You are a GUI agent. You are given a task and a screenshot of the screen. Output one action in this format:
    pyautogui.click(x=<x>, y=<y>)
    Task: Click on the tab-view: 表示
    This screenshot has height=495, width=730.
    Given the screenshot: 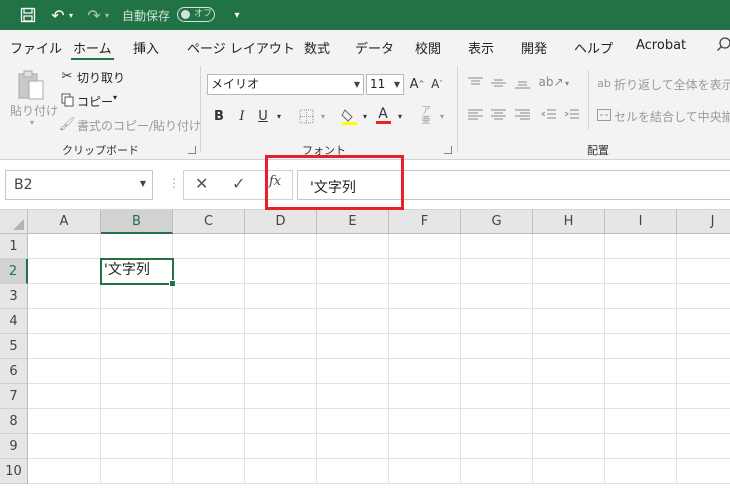 What is the action you would take?
    pyautogui.click(x=481, y=47)
    